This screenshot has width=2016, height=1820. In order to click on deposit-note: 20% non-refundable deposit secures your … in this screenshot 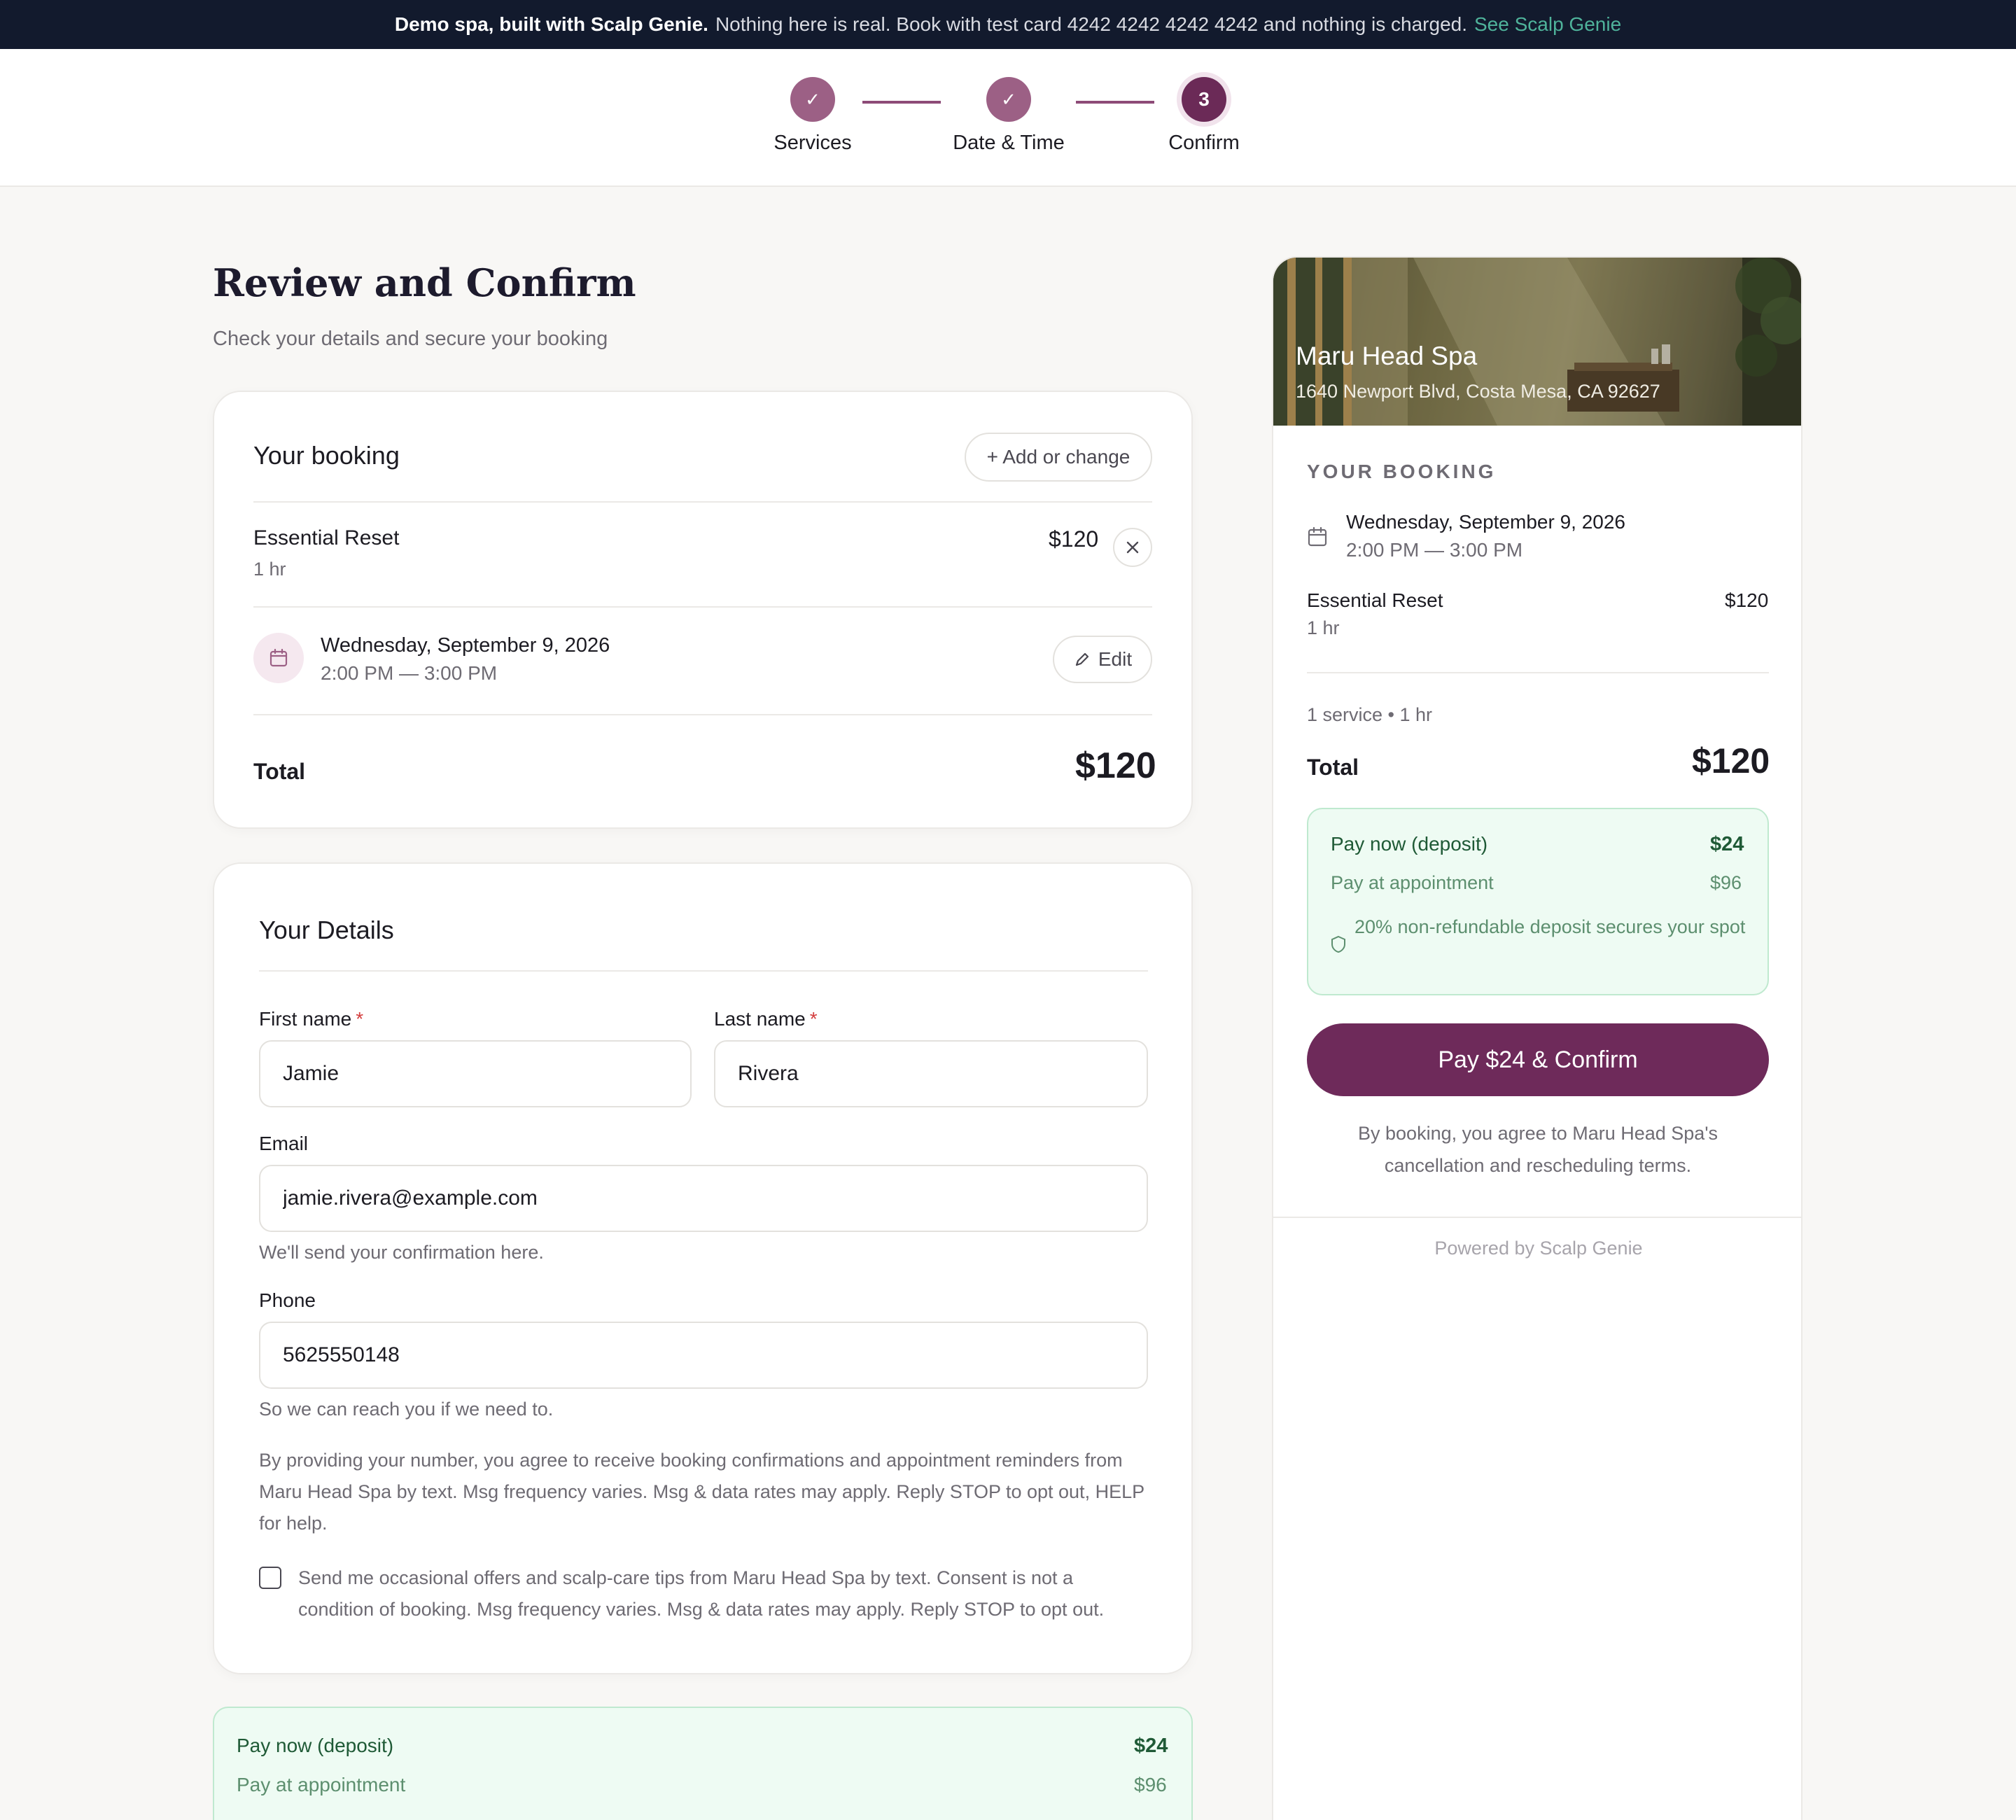, I will do `click(1550, 926)`.